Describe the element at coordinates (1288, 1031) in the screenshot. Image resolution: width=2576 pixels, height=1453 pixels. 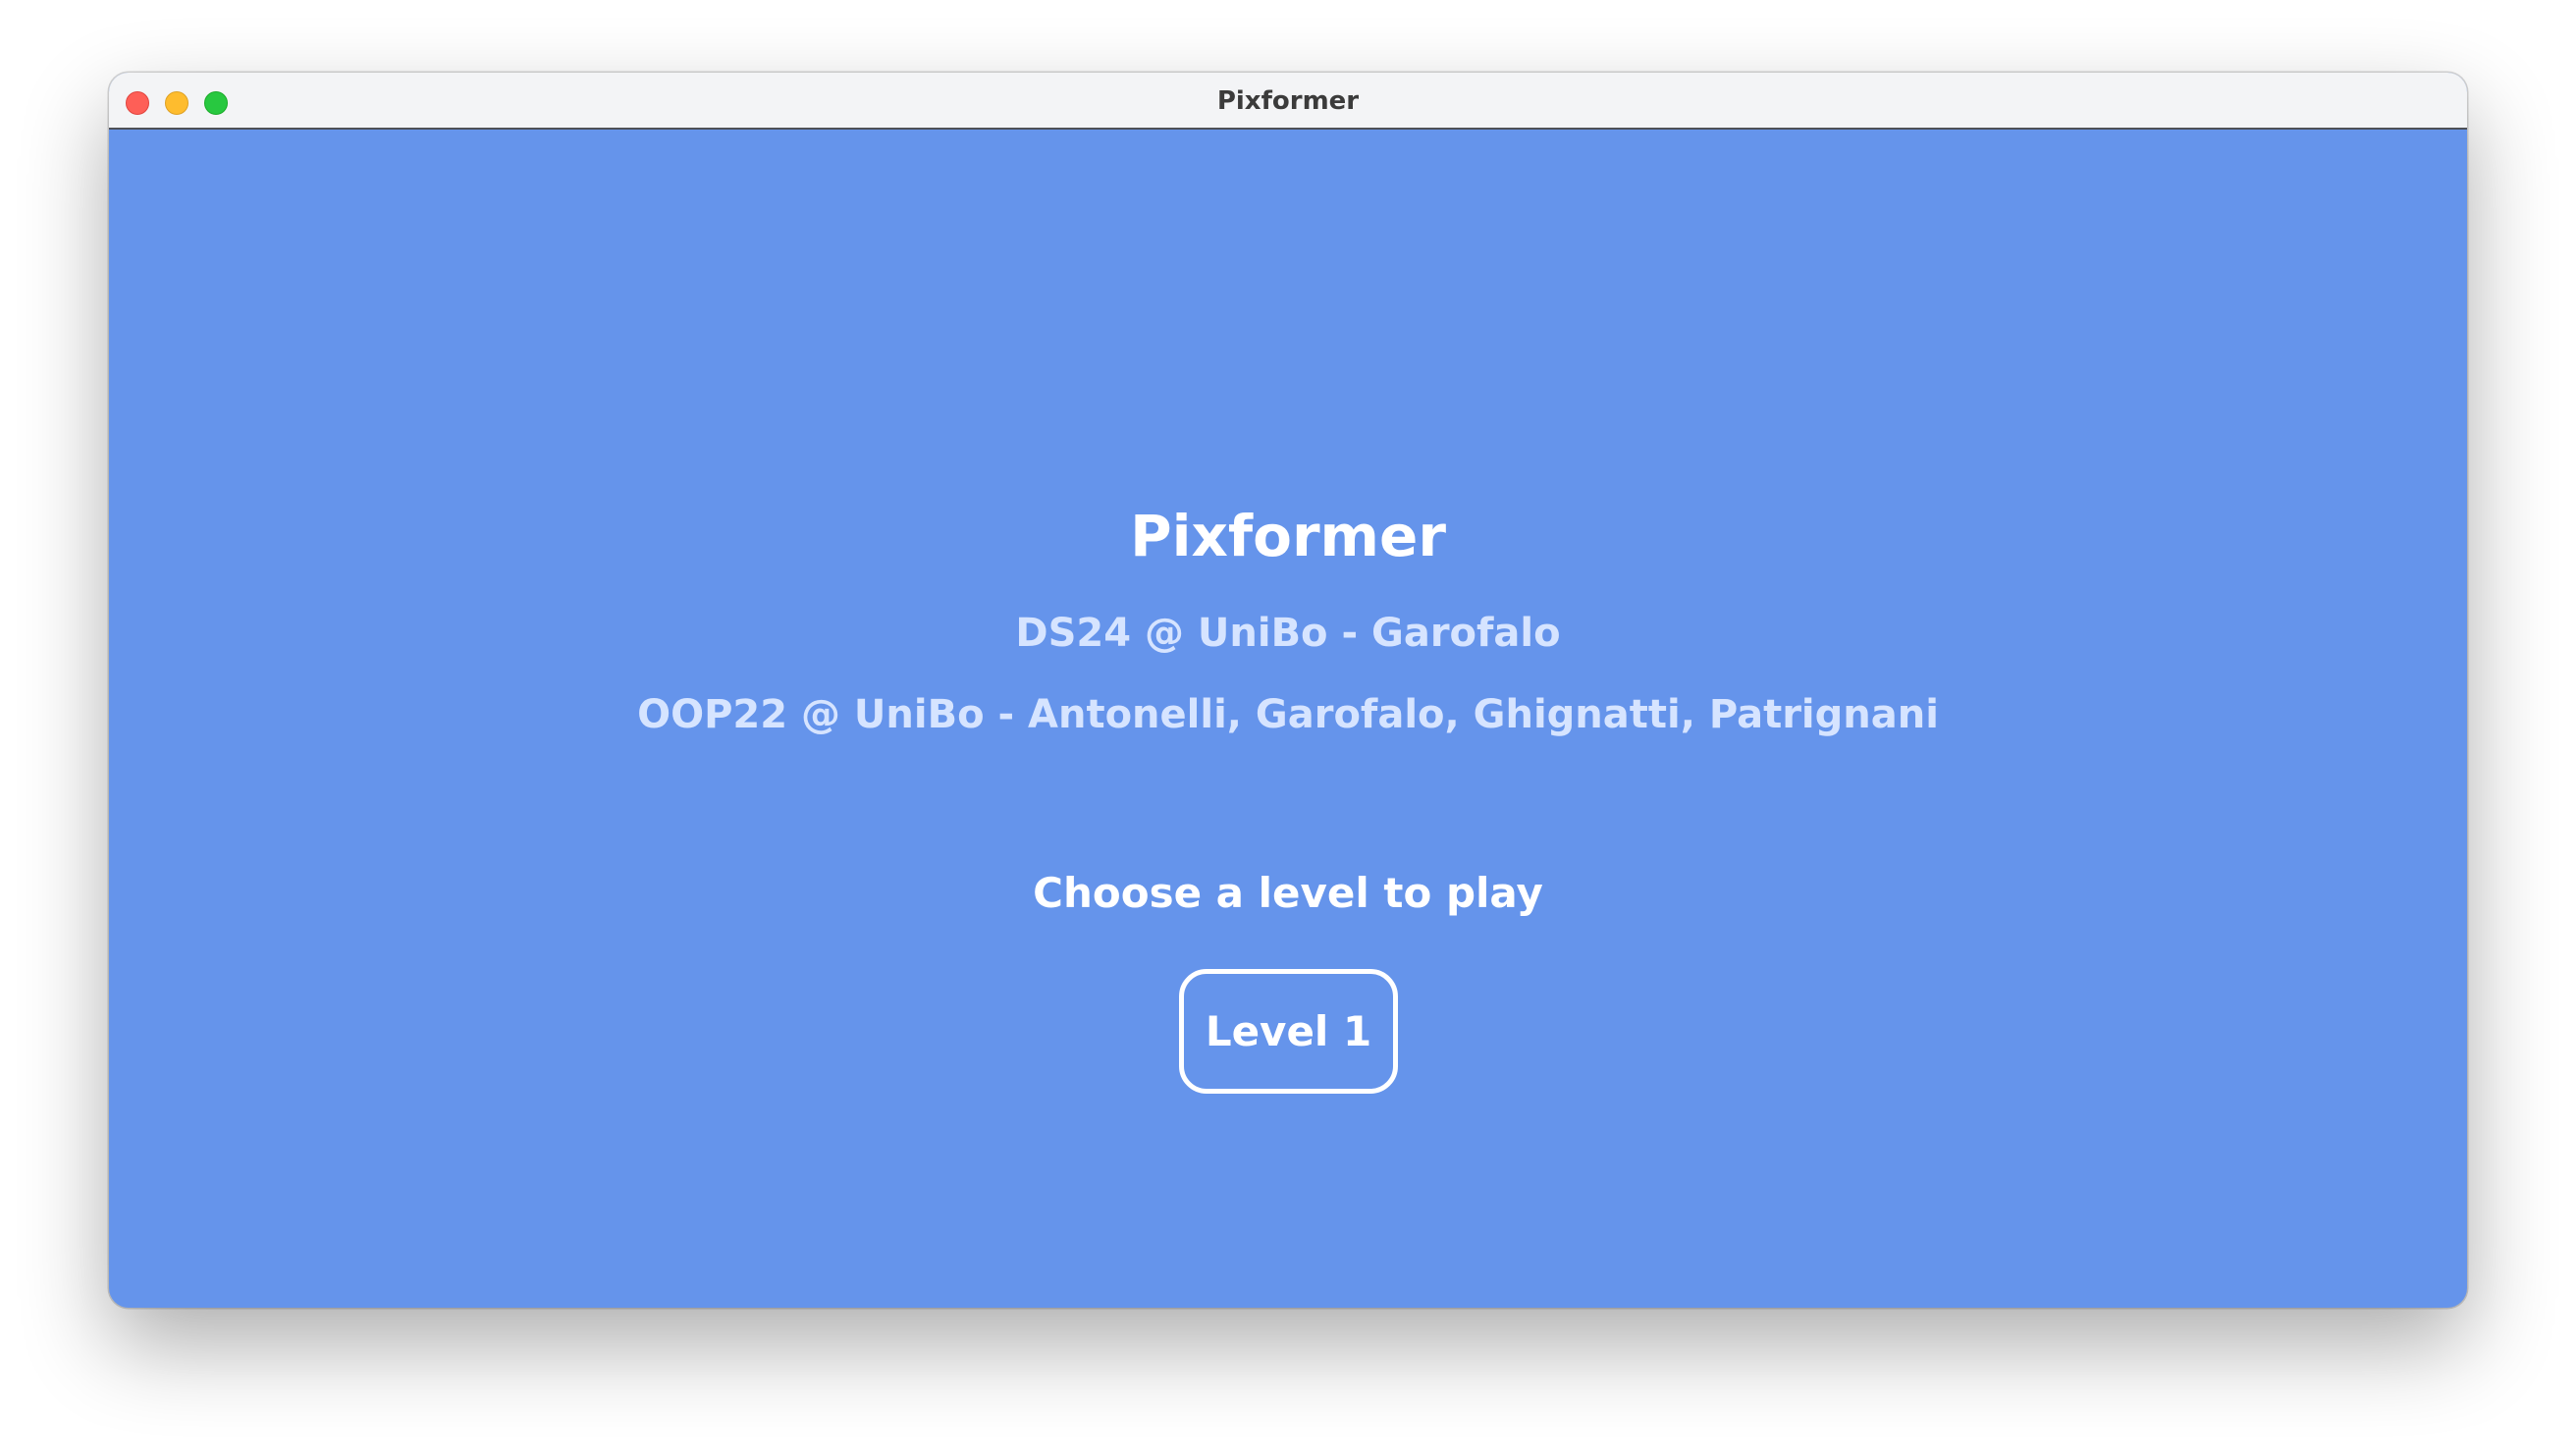
I see `level-1-button: Level 1` at that location.